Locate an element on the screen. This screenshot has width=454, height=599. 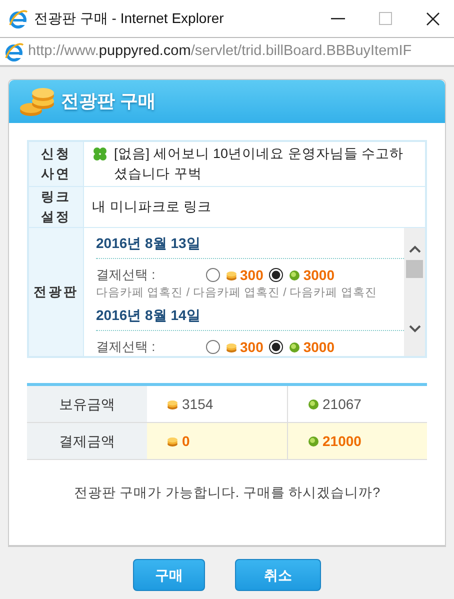
close-icon is located at coordinates (433, 19).